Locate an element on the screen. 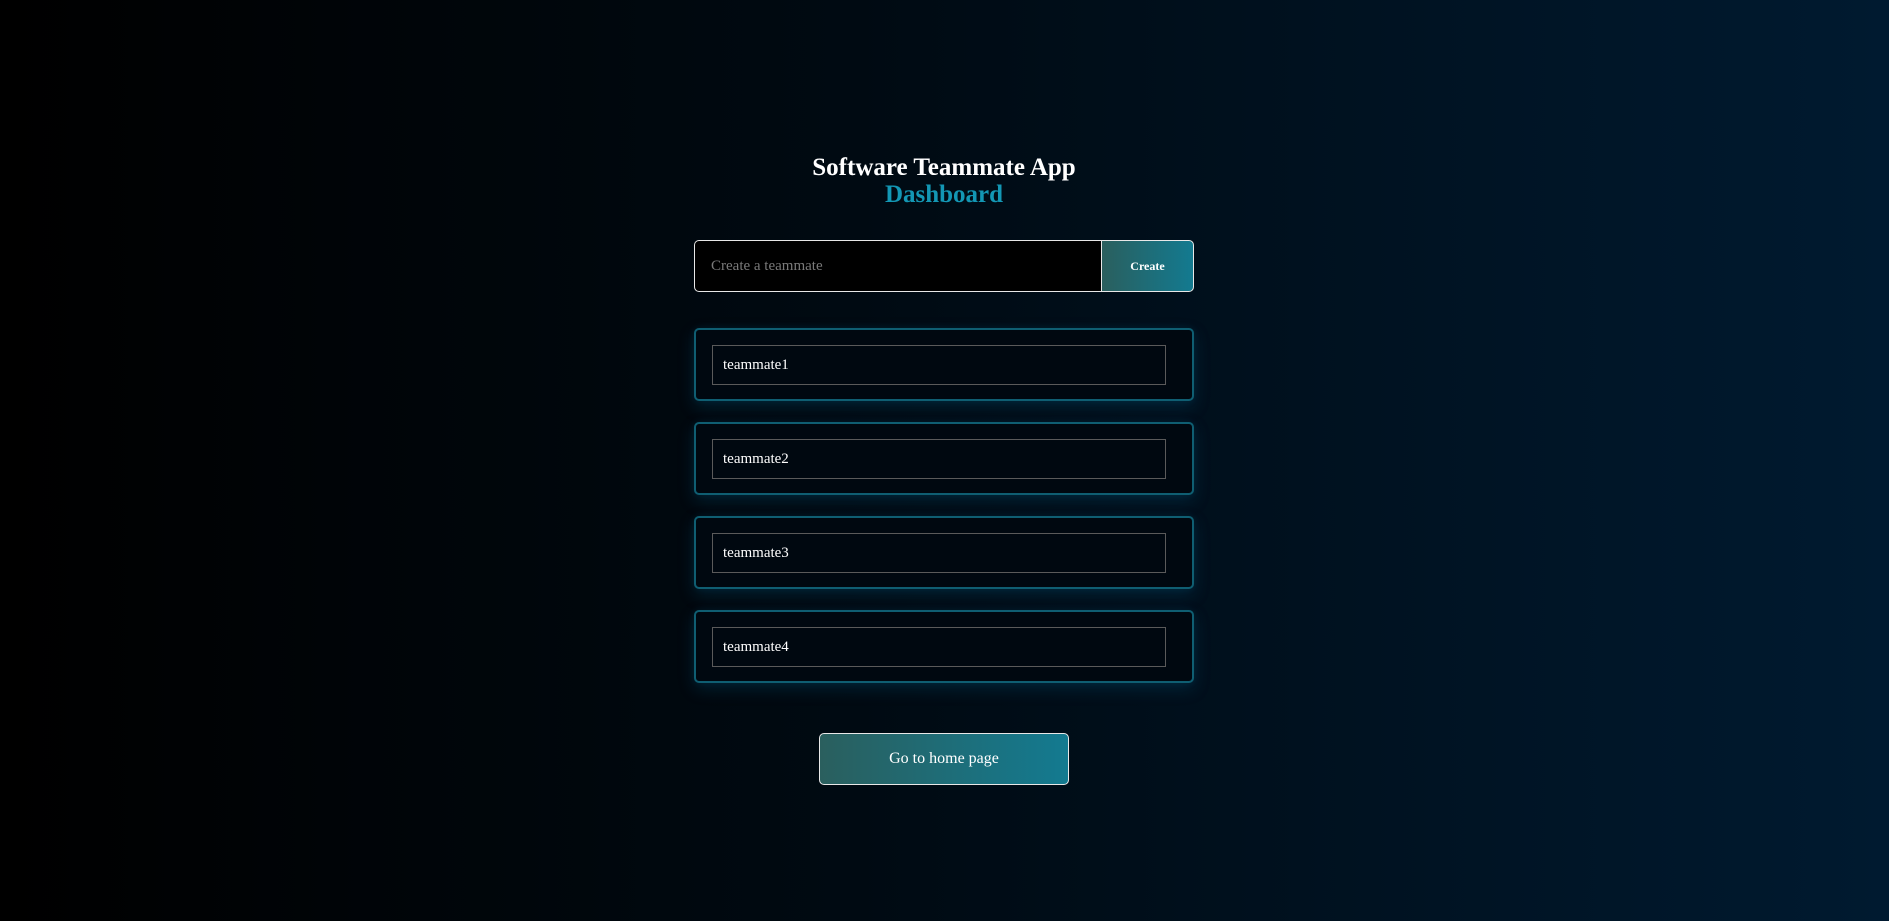 Image resolution: width=1889 pixels, height=921 pixels. page-subtitle: Dashboard is located at coordinates (944, 194).